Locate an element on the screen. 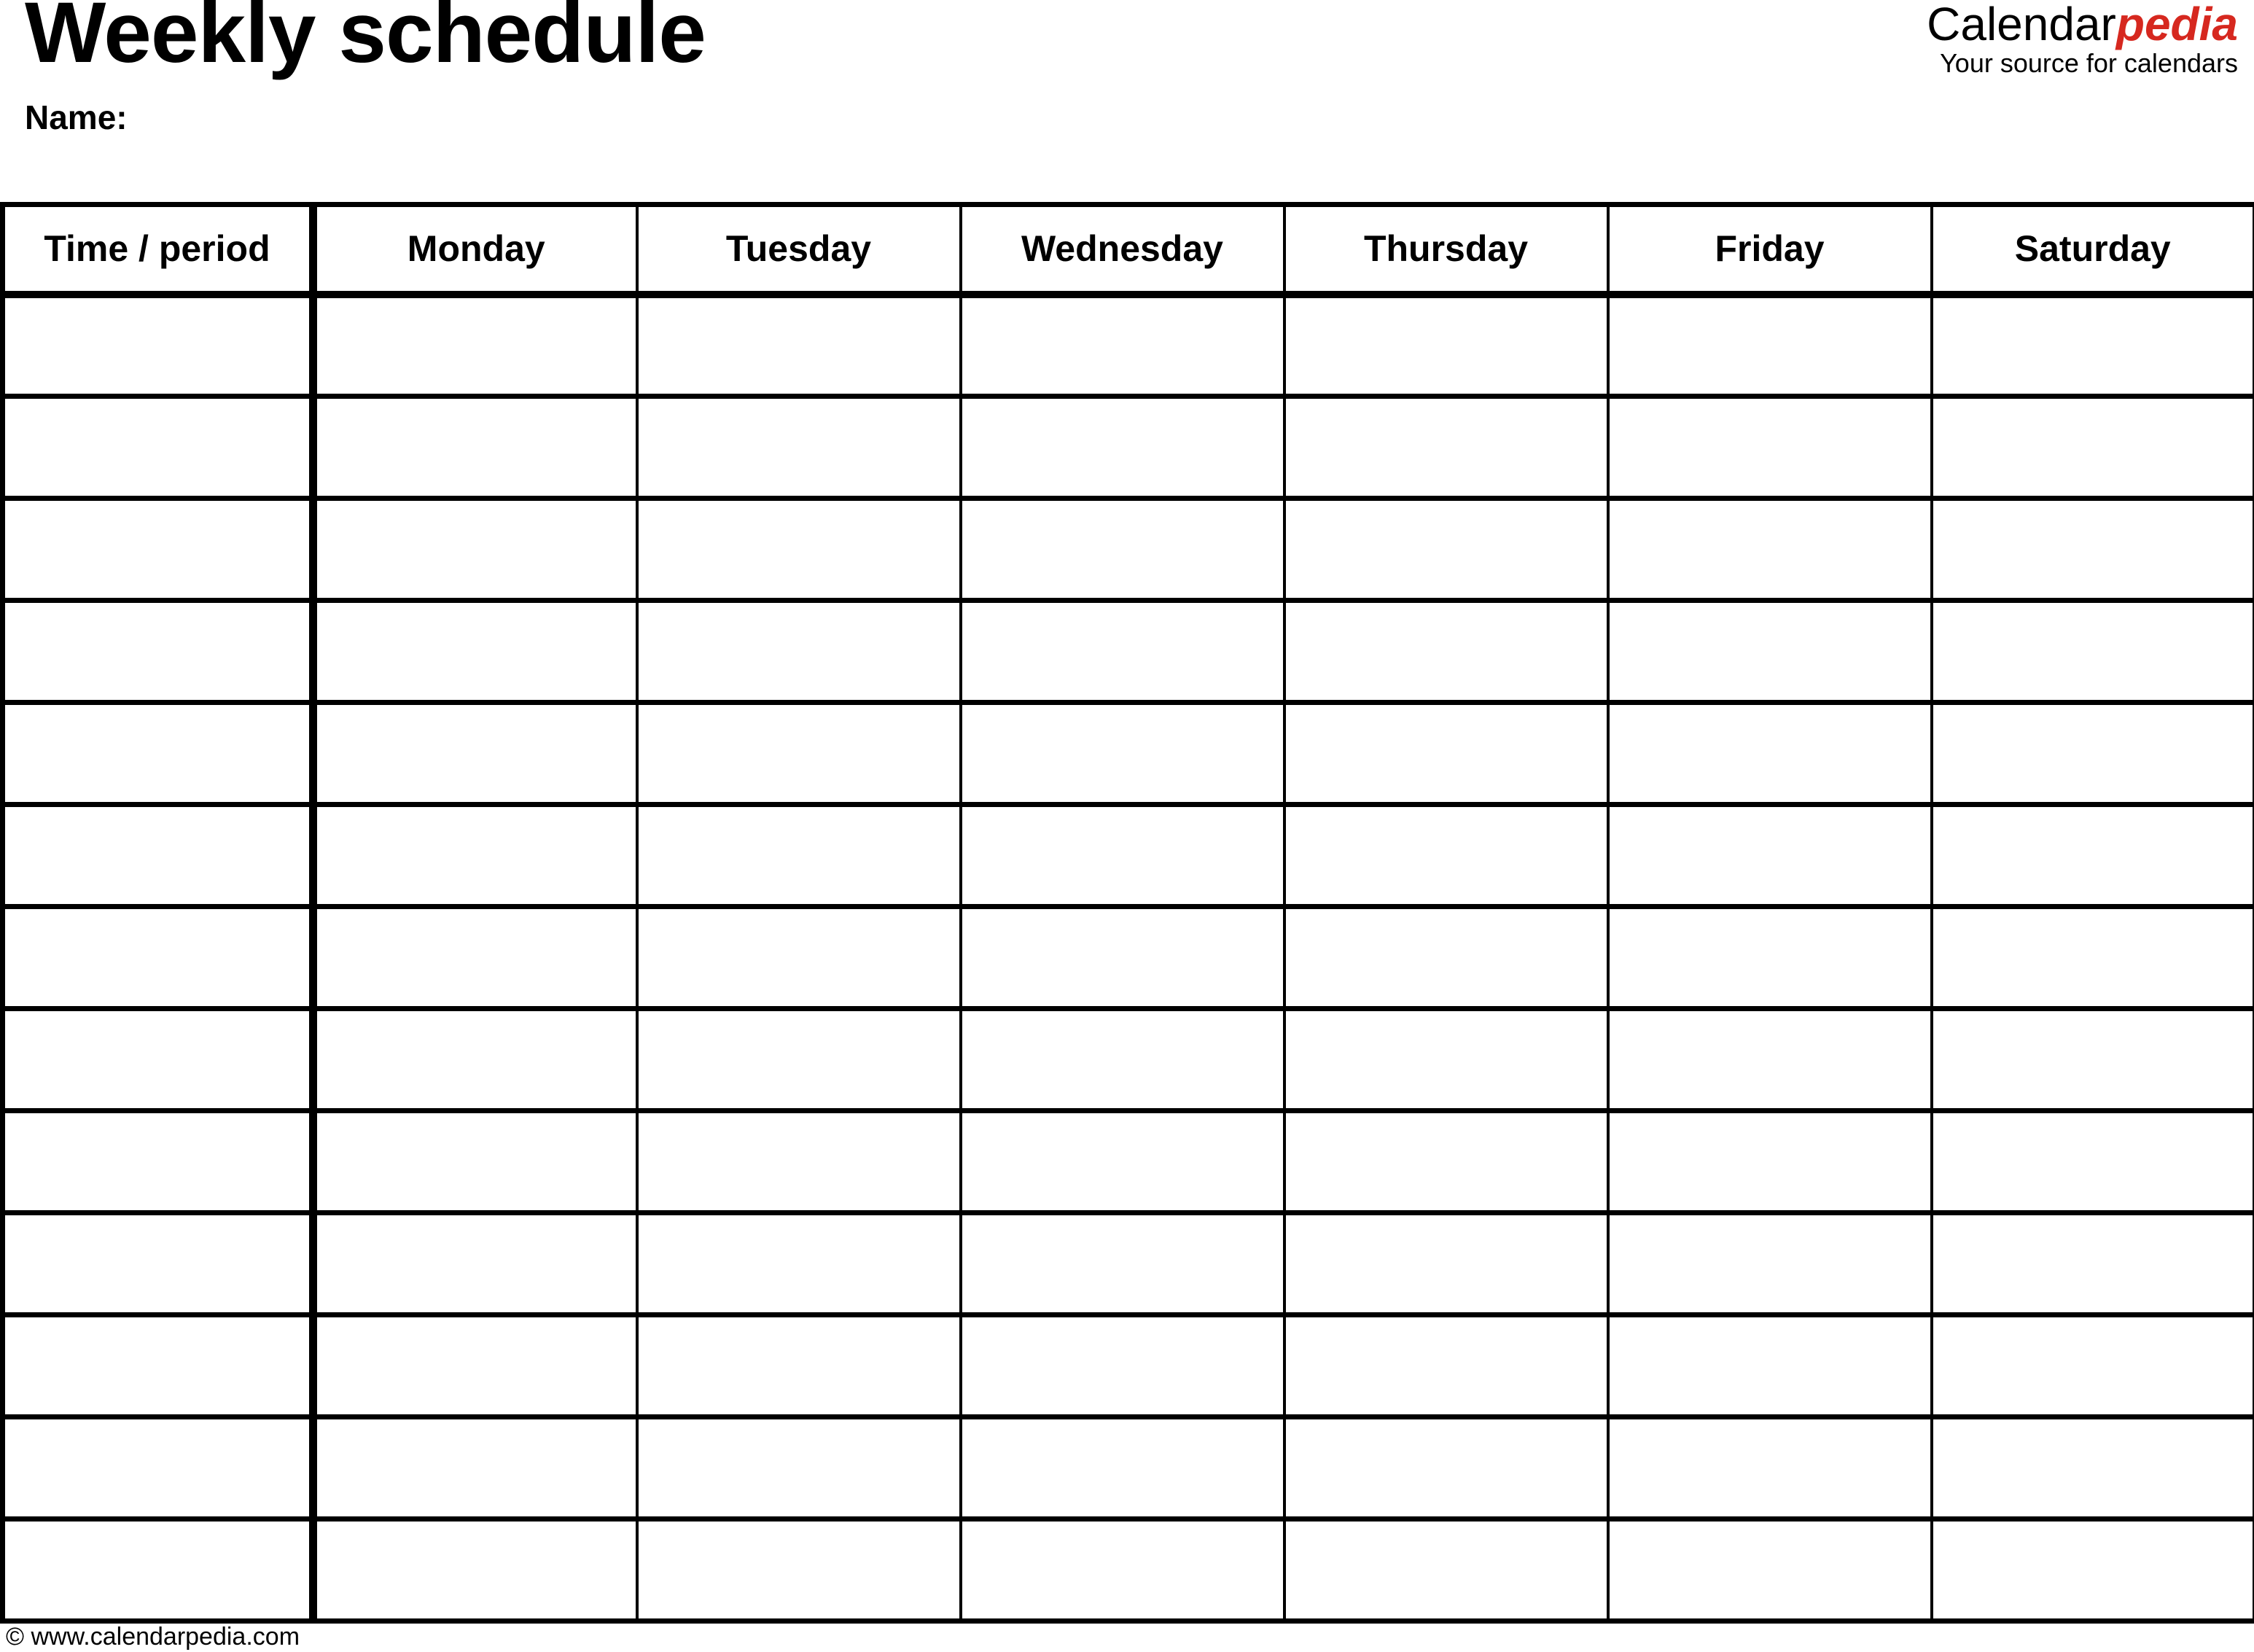 The image size is (2254, 1652). brand-tagline: Your source for calendars is located at coordinates (2089, 63).